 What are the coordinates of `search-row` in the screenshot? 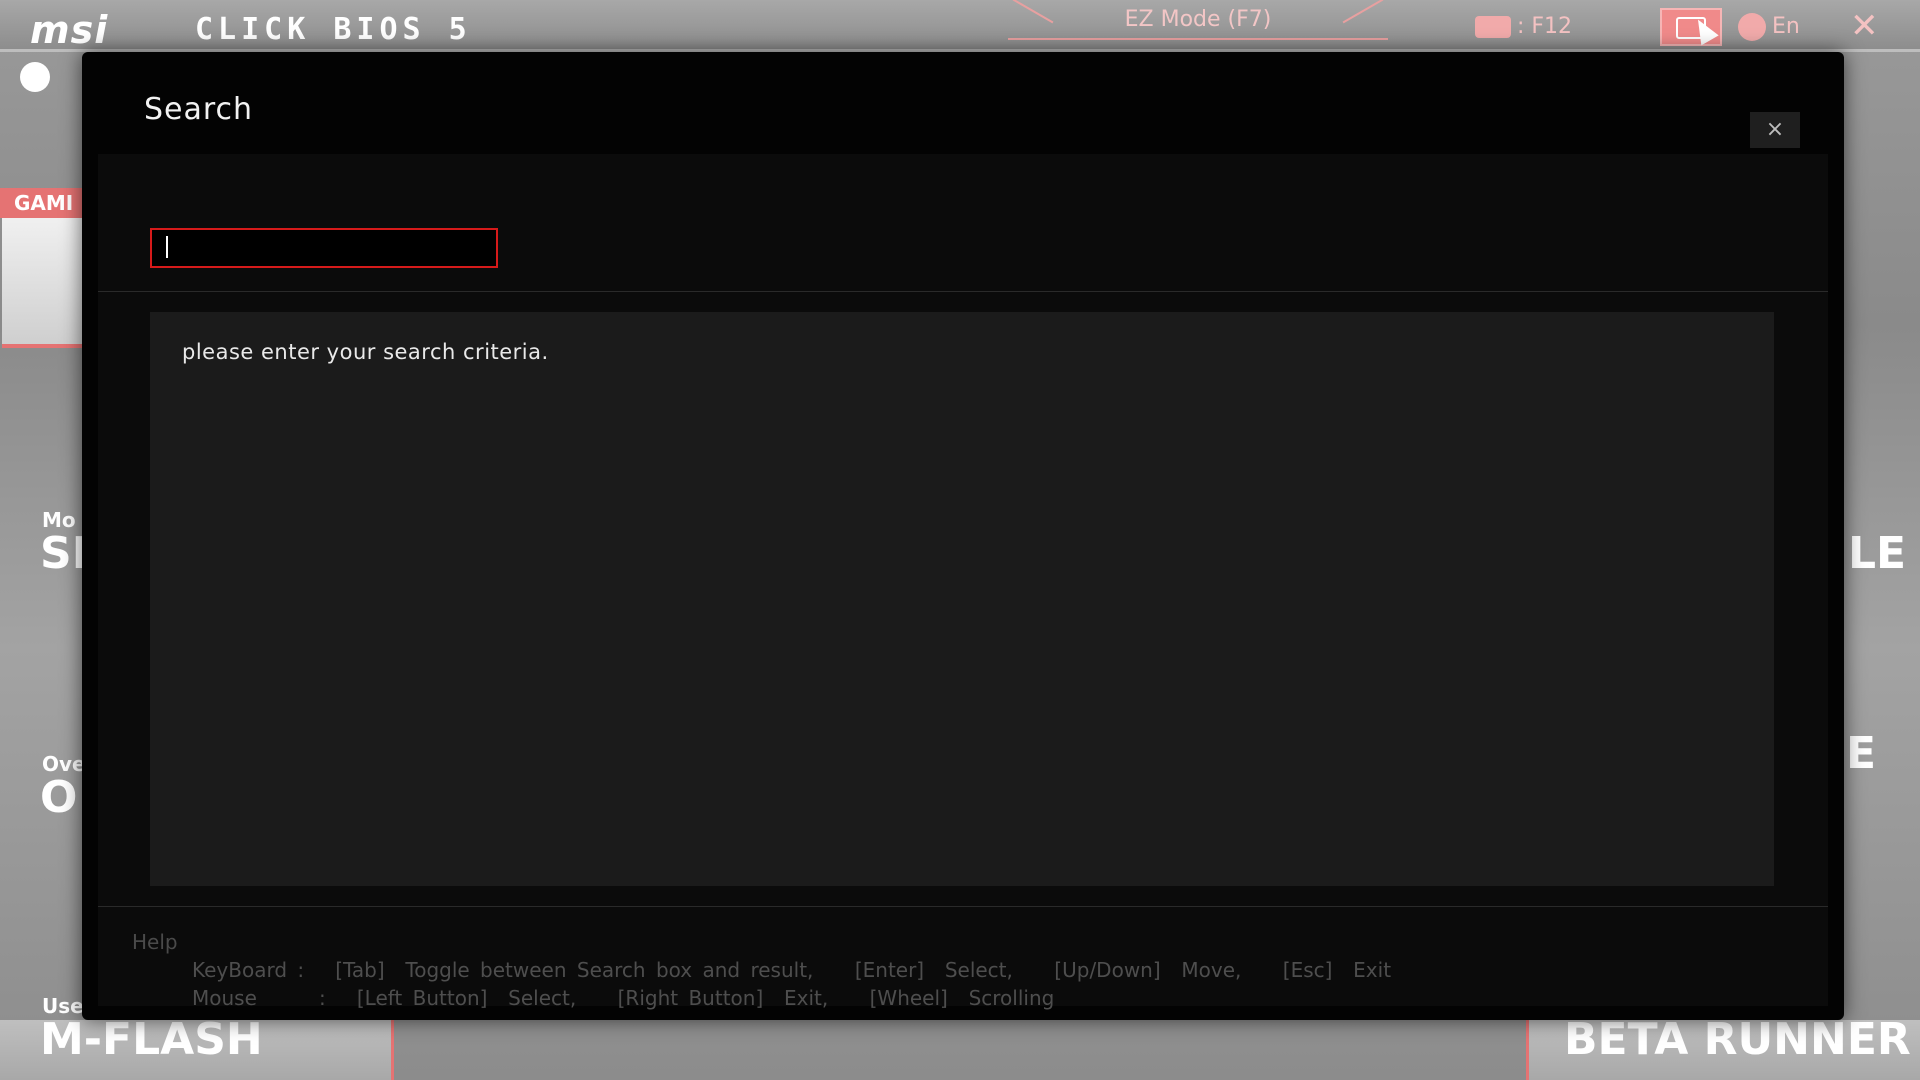 It's located at (963, 223).